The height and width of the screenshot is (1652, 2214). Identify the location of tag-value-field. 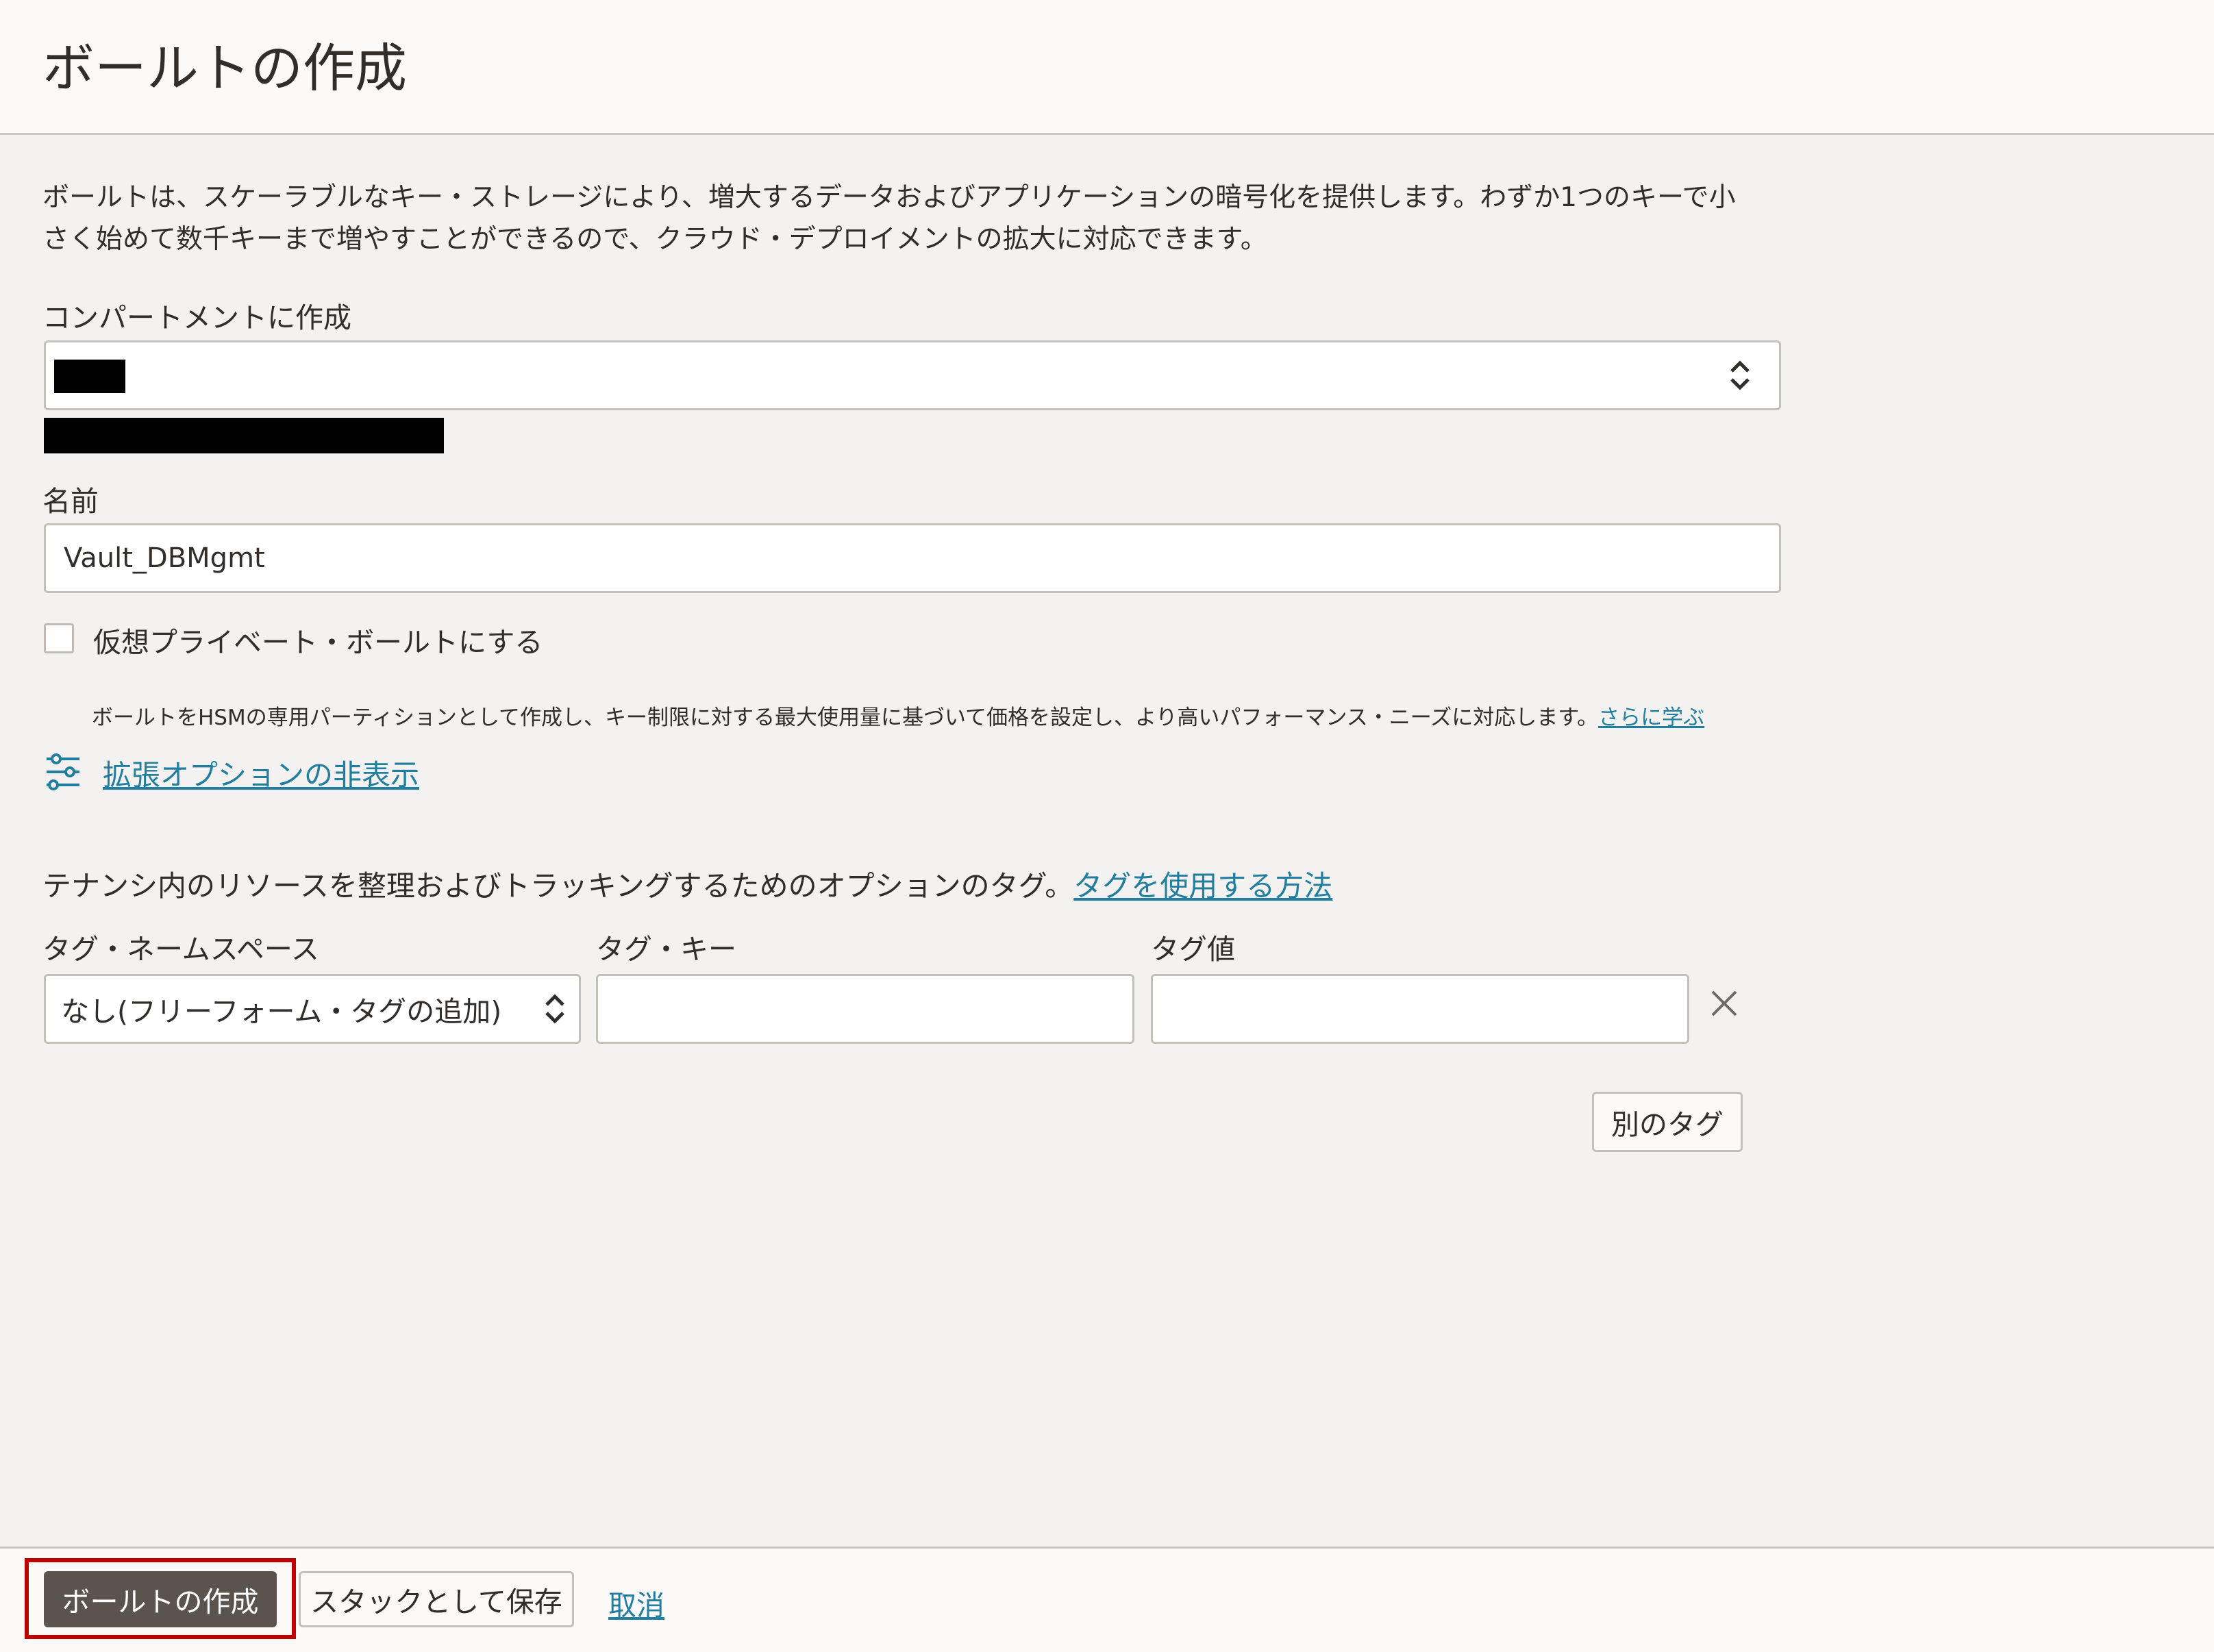
(1420, 1009).